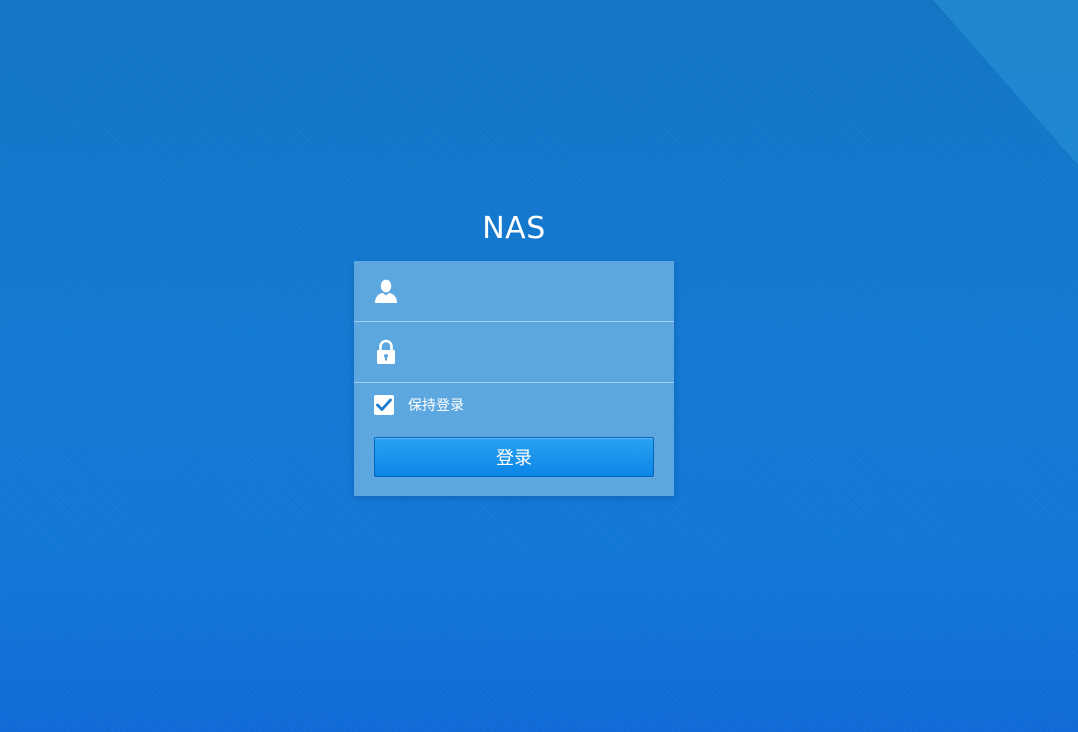 The image size is (1078, 732). I want to click on app-title: NAS, so click(514, 228).